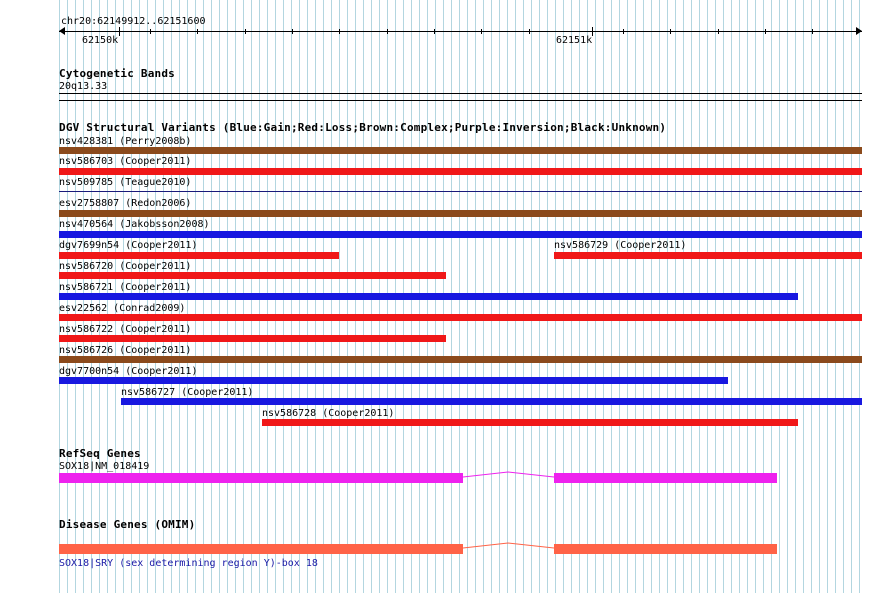 The image size is (890, 593). I want to click on cytoband-band-bottom, so click(460, 100).